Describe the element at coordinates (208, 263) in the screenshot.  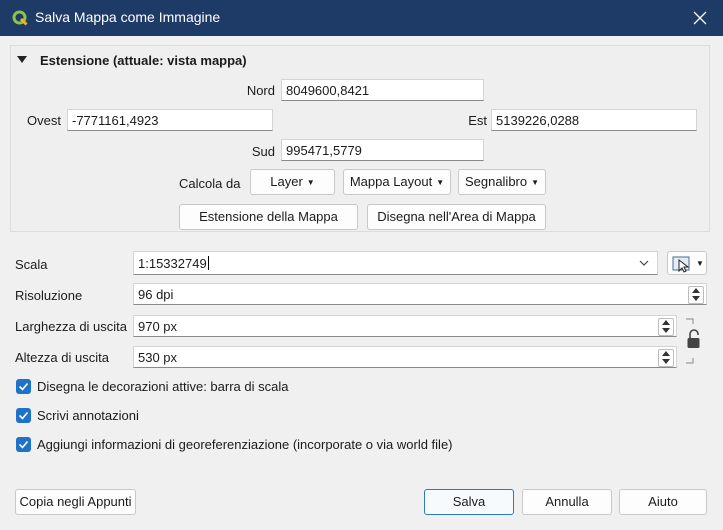
I see `text-cursor` at that location.